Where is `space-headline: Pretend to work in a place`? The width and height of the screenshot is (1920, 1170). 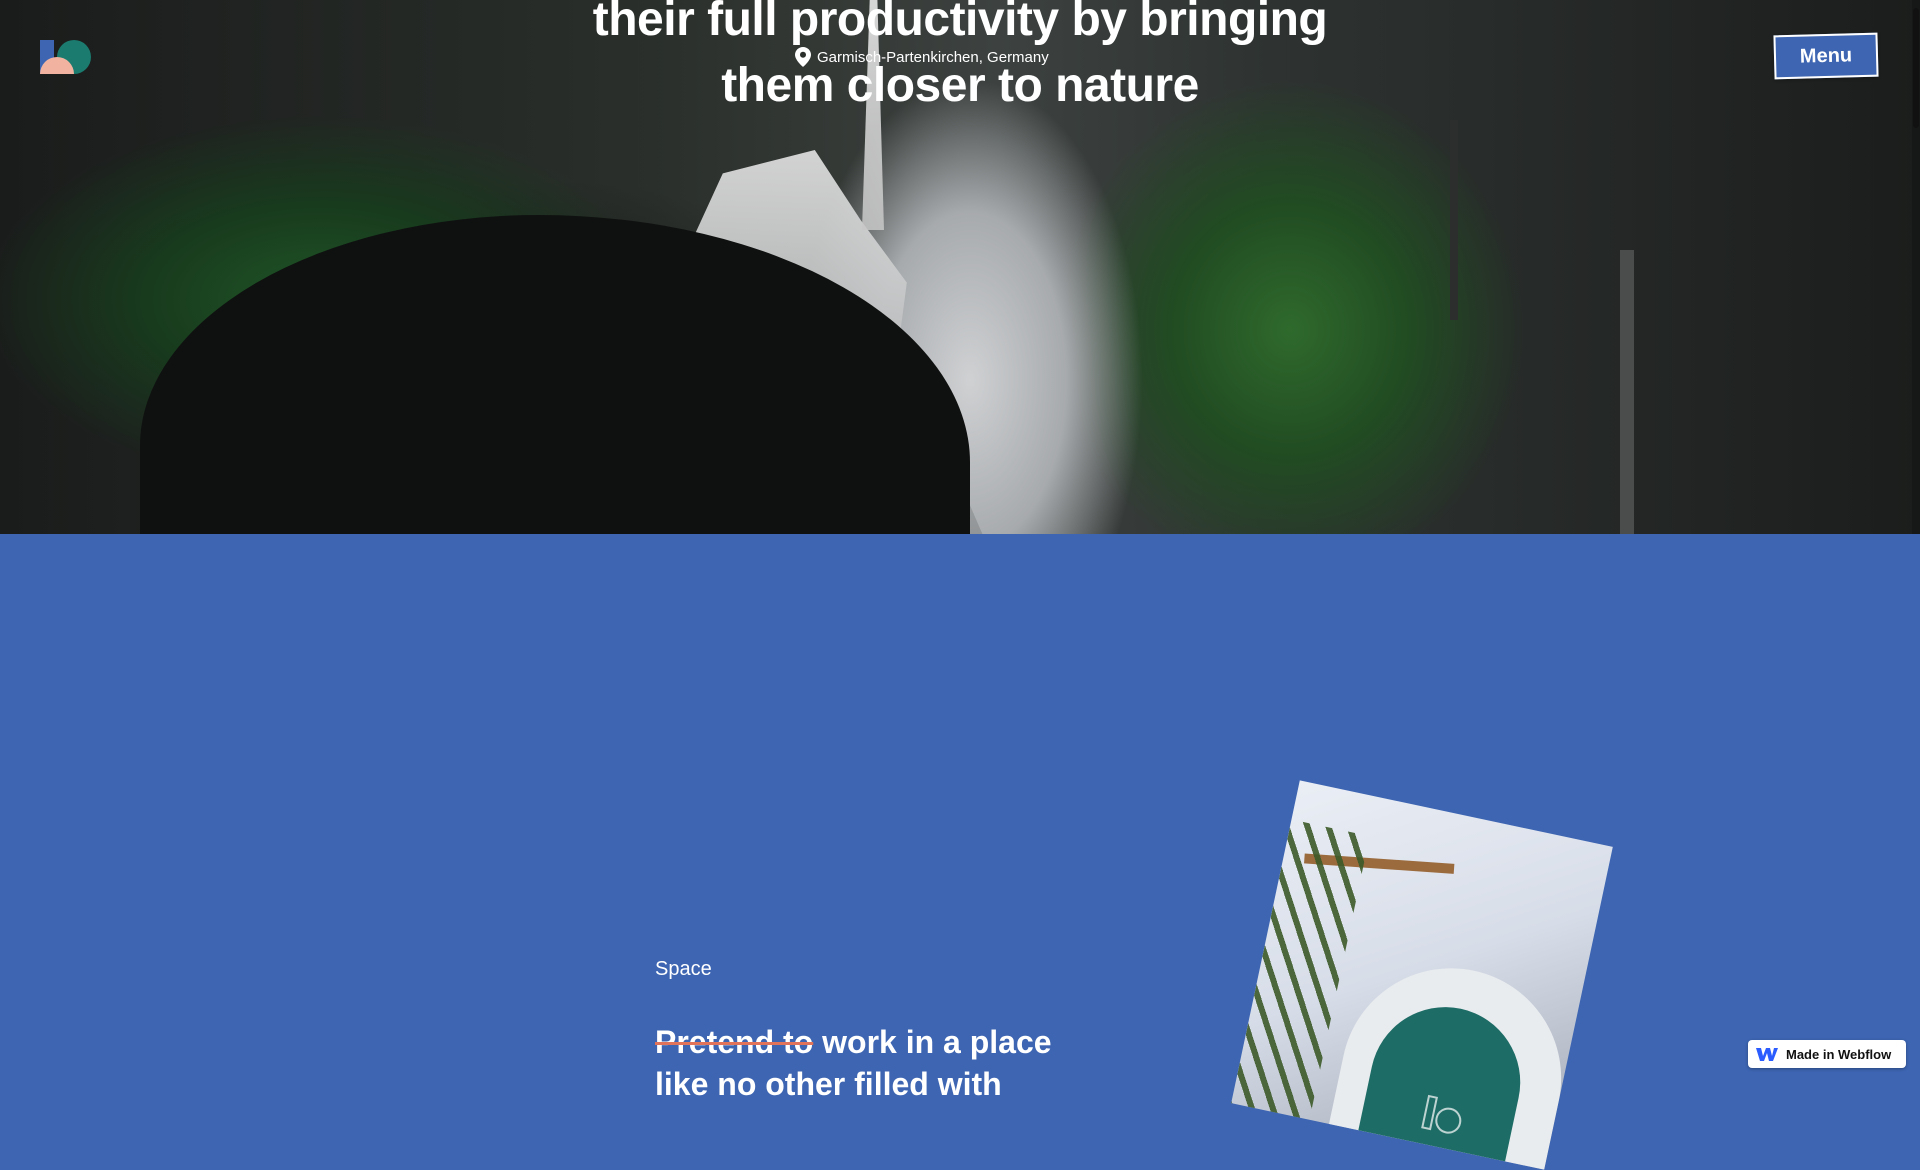 space-headline: Pretend to work in a place is located at coordinates (853, 1042).